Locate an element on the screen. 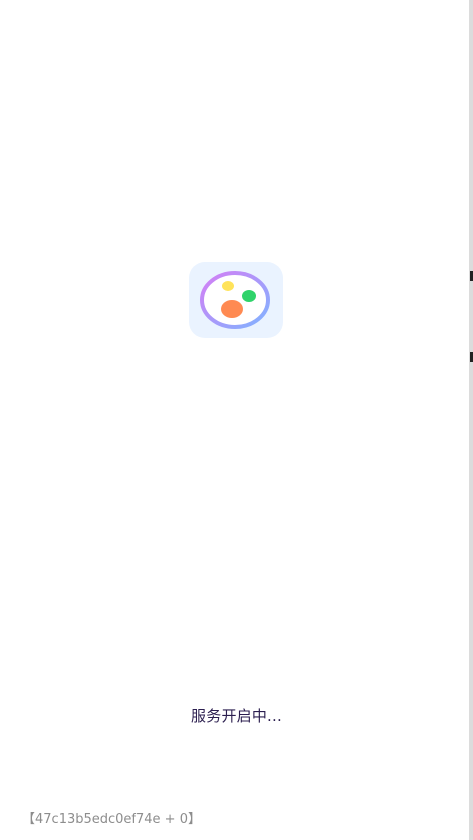  logo-dot-orange is located at coordinates (232, 309).